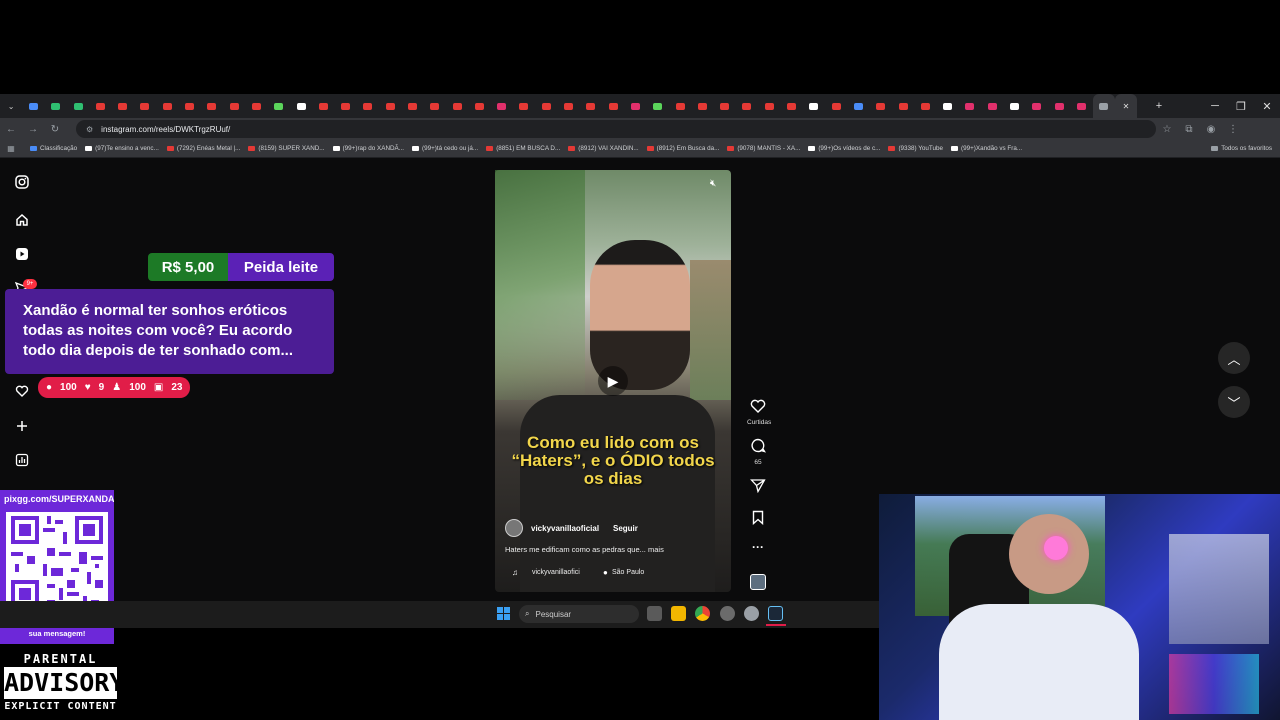 The image size is (1280, 720). What do you see at coordinates (503, 616) in the screenshot?
I see `windows-start-icon` at bounding box center [503, 616].